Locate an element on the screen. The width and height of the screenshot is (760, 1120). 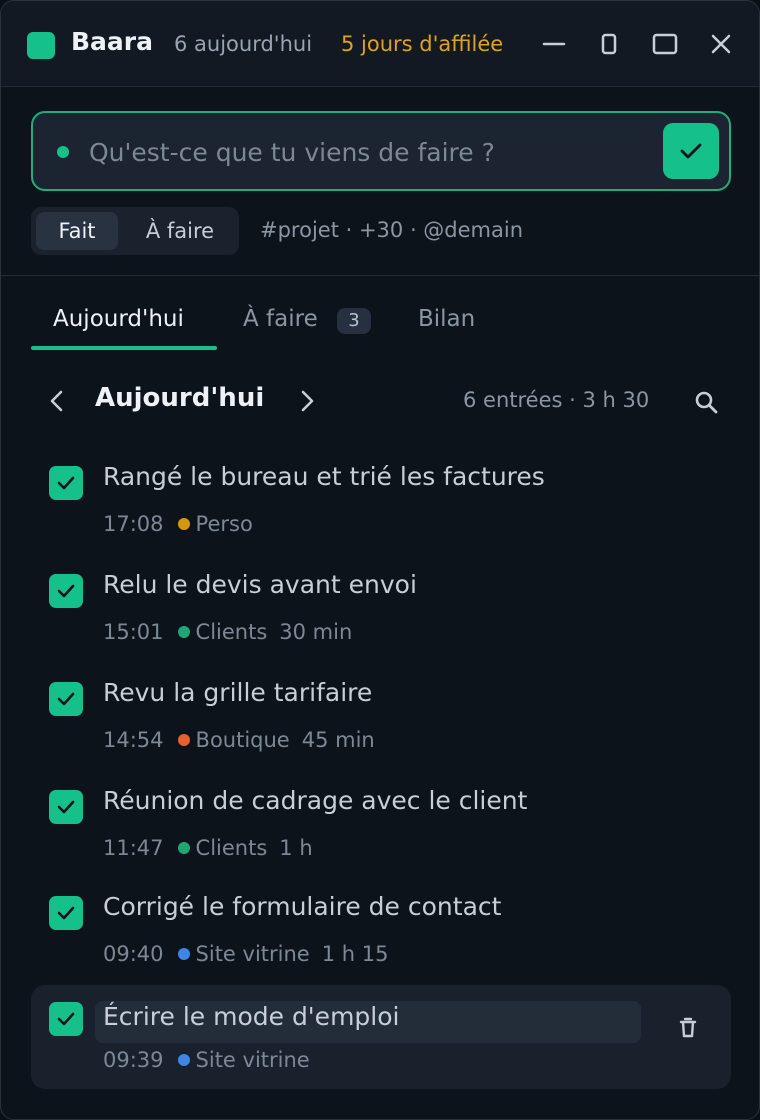
entry-duration: 1 h is located at coordinates (296, 848).